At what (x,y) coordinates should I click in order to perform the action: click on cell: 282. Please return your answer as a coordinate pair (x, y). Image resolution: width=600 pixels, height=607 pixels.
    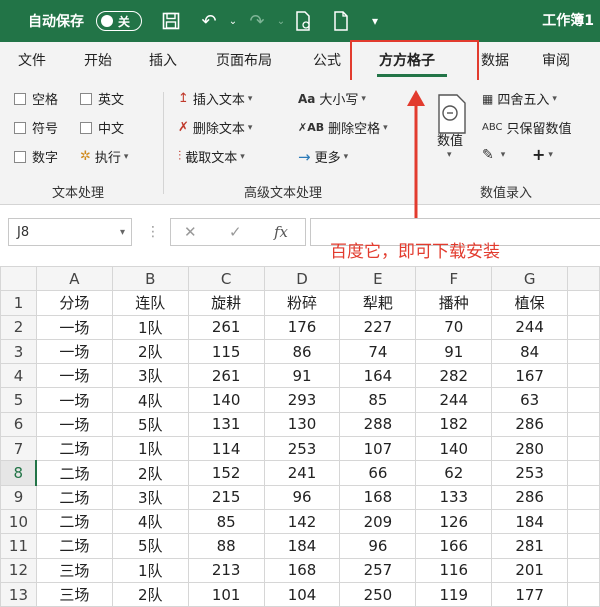
    Looking at the image, I should click on (454, 376).